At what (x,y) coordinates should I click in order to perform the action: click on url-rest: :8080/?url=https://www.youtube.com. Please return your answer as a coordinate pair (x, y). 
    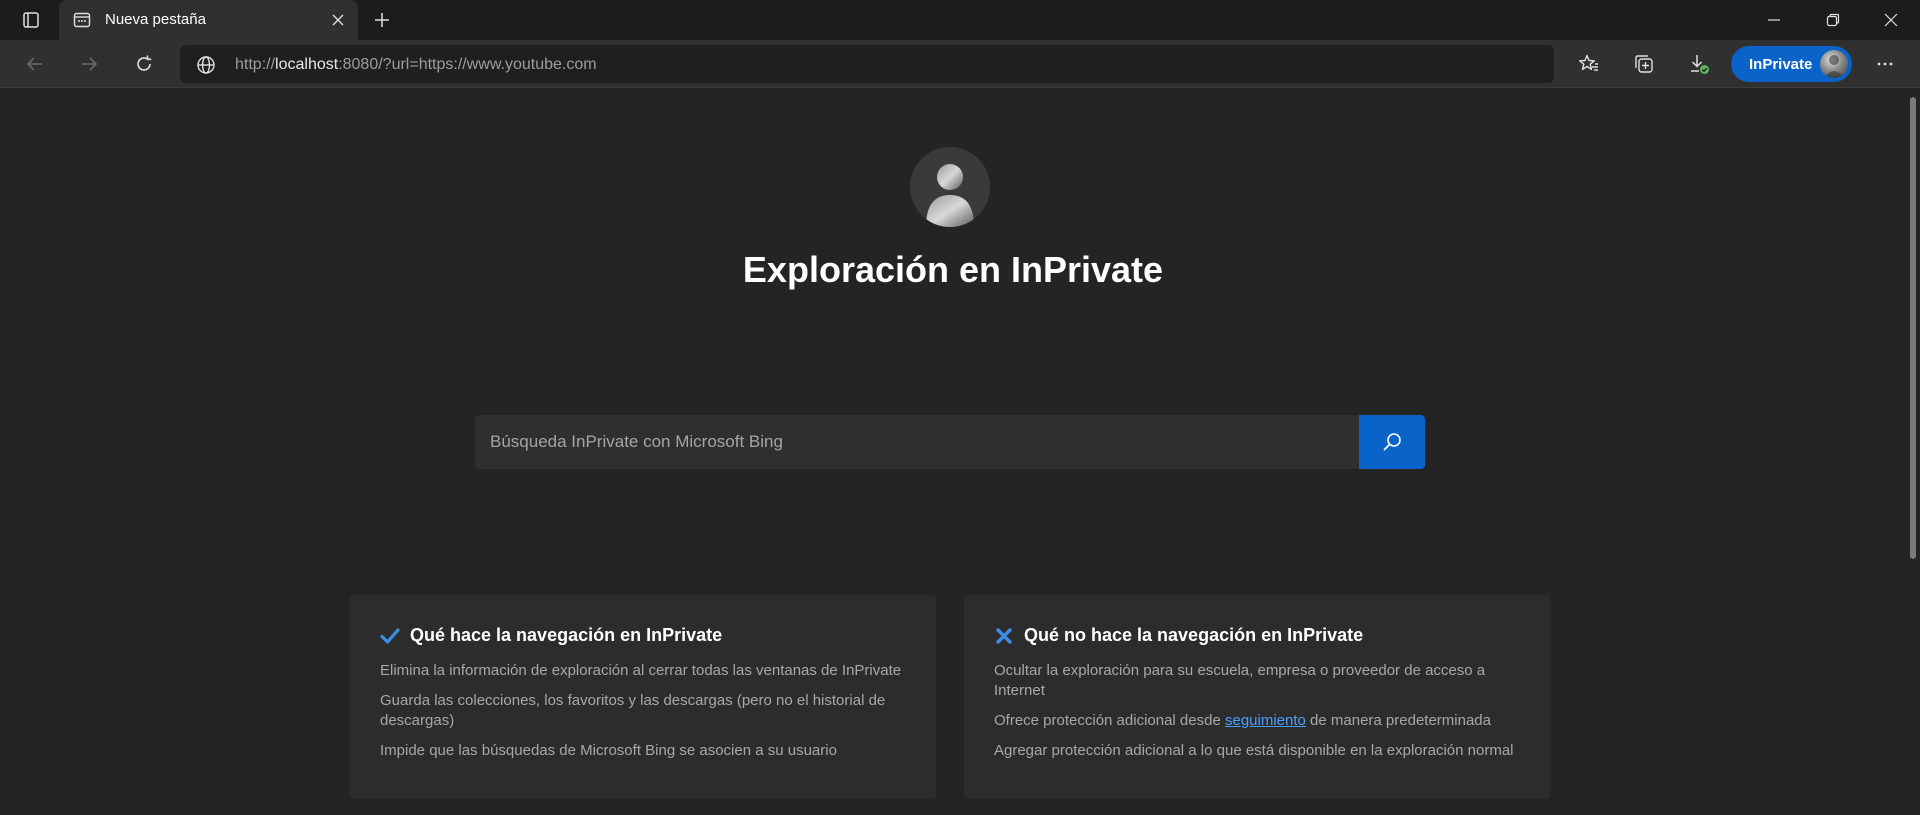
    Looking at the image, I should click on (467, 64).